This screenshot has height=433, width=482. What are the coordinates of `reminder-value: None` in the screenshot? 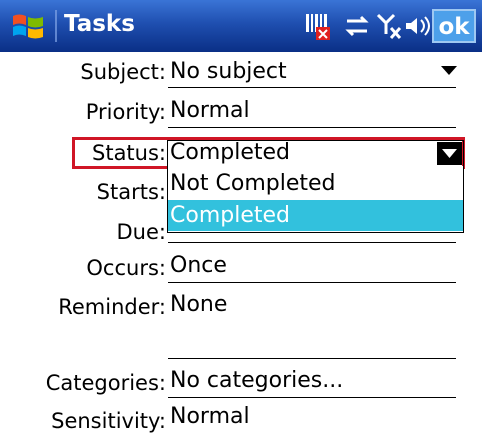 It's located at (198, 304).